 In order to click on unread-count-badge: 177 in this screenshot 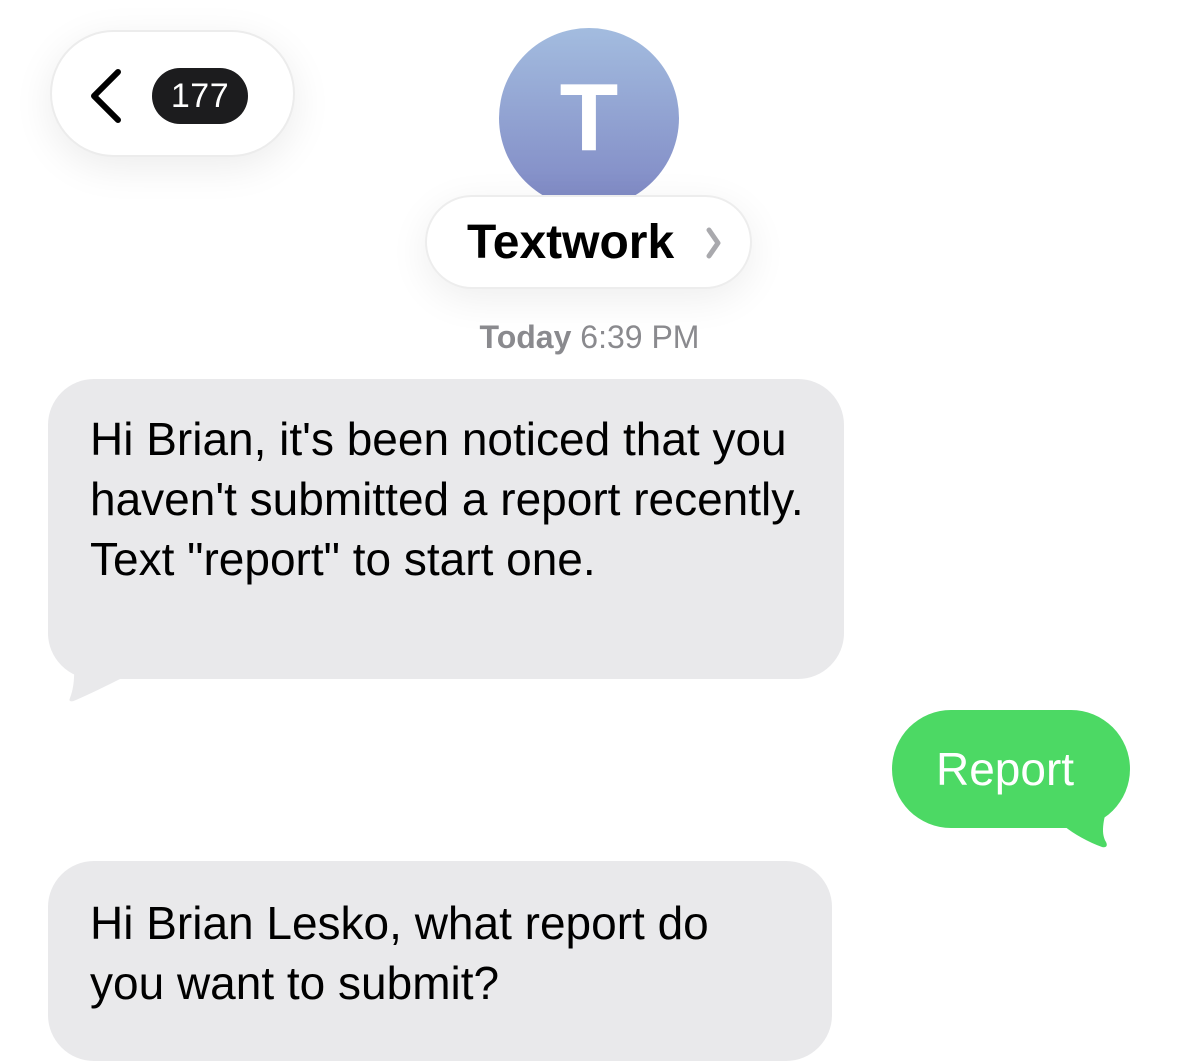, I will do `click(200, 96)`.